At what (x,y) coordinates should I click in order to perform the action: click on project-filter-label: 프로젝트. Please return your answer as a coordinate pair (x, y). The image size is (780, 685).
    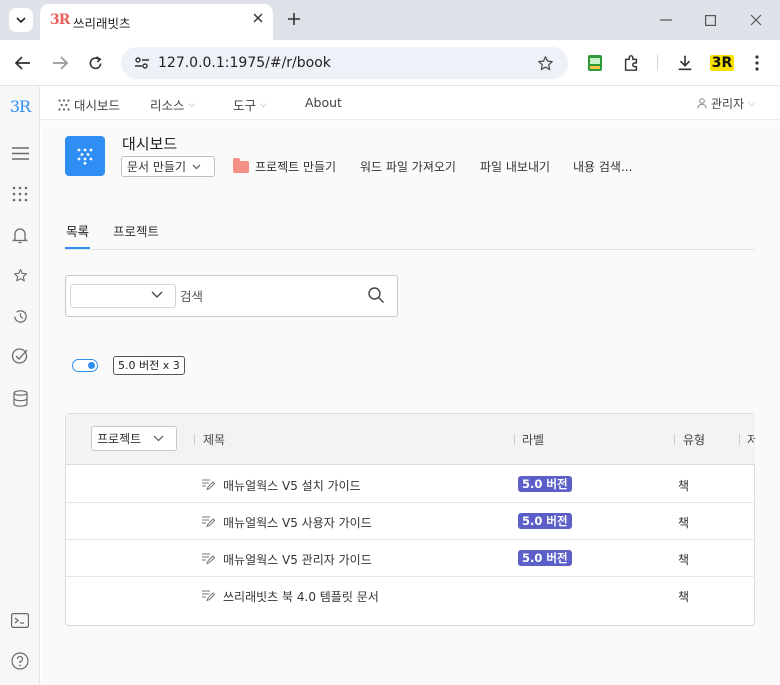
    Looking at the image, I should click on (119, 439).